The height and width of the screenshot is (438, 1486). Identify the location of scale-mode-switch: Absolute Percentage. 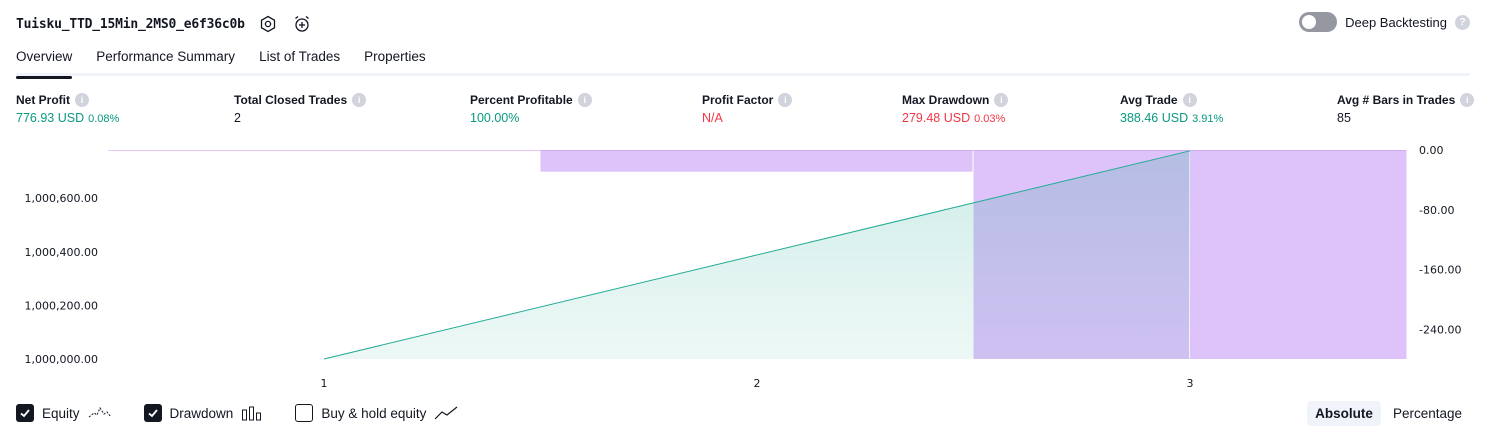
(1388, 413).